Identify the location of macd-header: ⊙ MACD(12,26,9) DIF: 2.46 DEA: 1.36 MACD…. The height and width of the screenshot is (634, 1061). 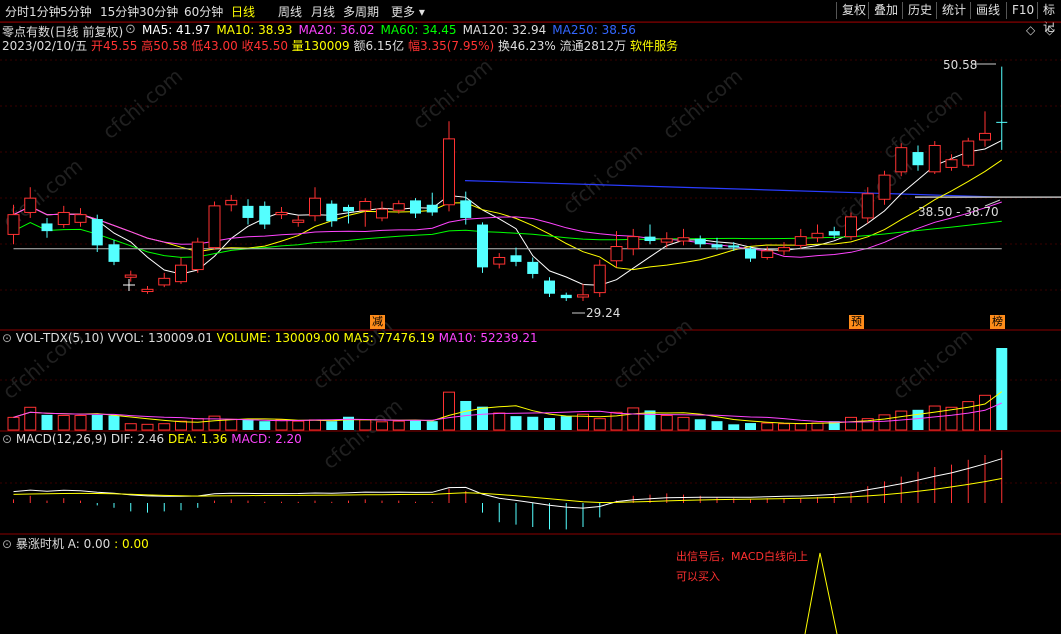
(152, 439).